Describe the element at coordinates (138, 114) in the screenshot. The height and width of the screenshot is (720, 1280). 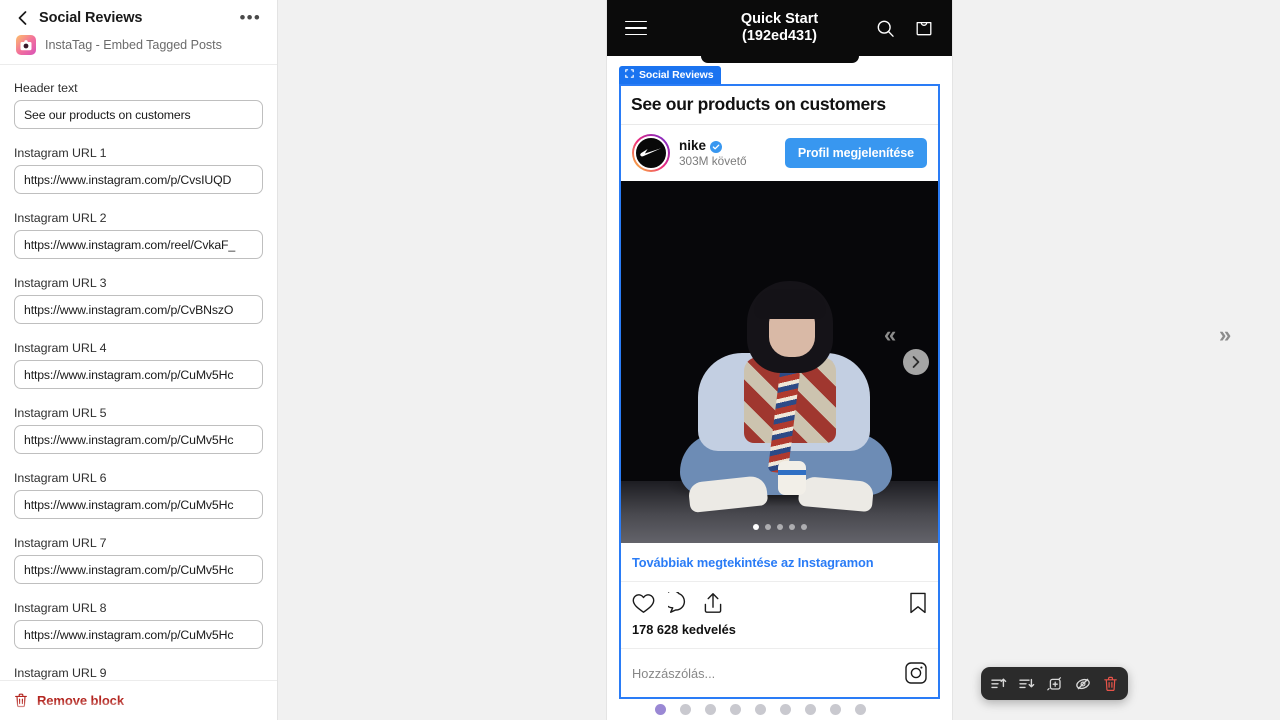
I see `header-text-input: See our products on customers` at that location.